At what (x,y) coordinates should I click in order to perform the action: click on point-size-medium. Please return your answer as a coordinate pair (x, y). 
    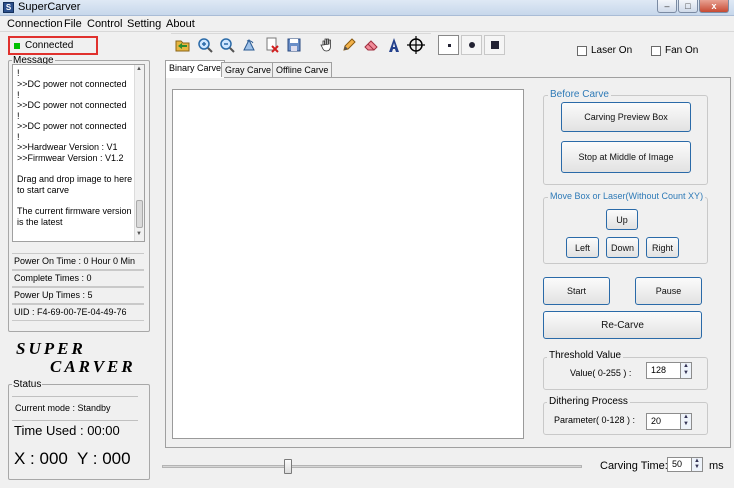
    Looking at the image, I should click on (471, 45).